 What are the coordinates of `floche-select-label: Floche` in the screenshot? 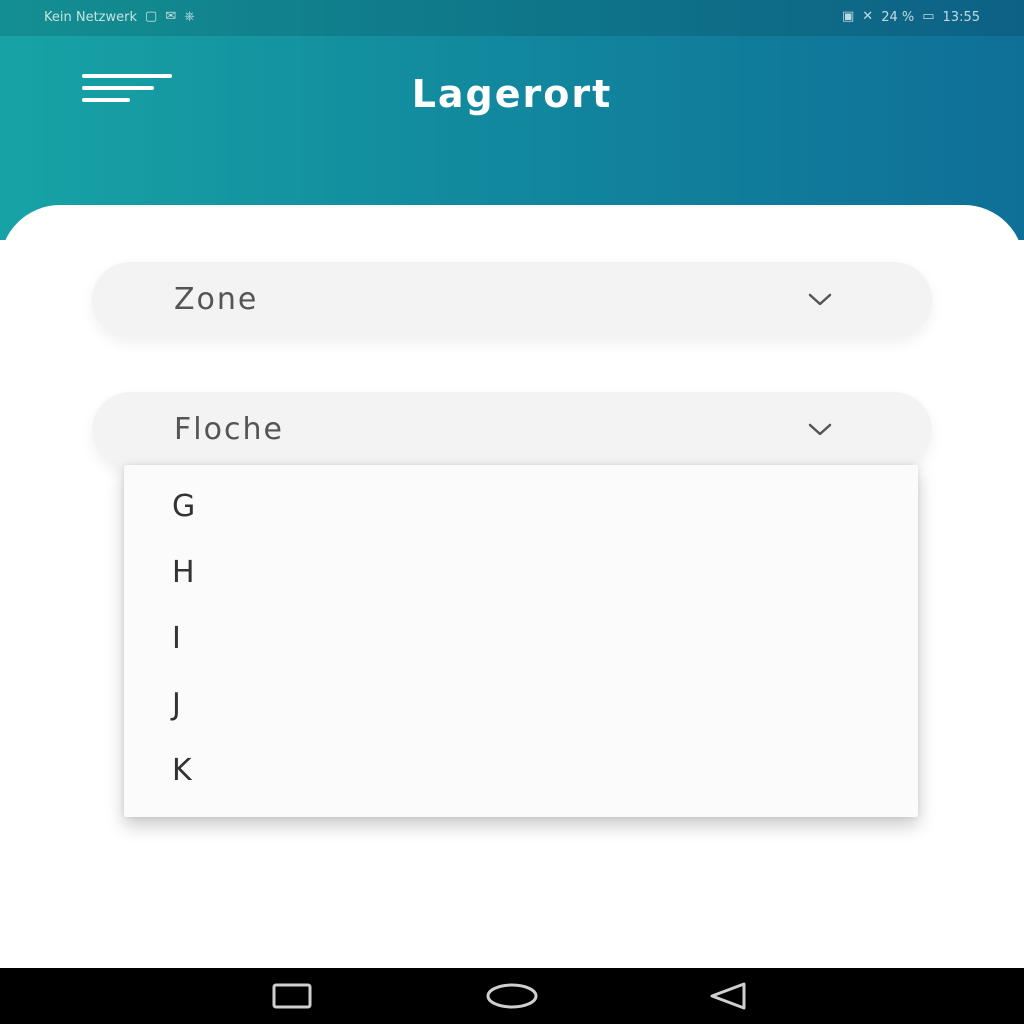 It's located at (229, 429).